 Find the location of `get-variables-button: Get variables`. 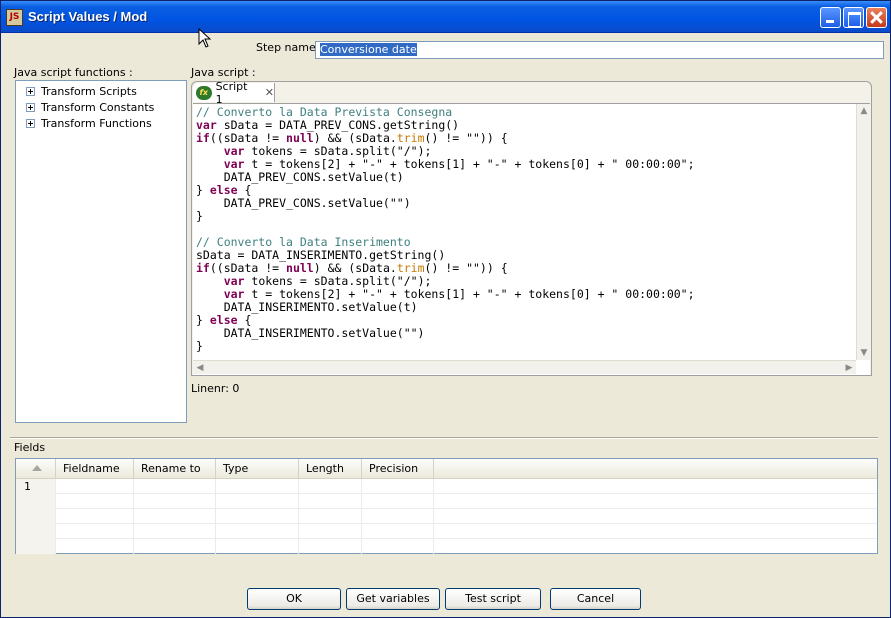

get-variables-button: Get variables is located at coordinates (393, 599).